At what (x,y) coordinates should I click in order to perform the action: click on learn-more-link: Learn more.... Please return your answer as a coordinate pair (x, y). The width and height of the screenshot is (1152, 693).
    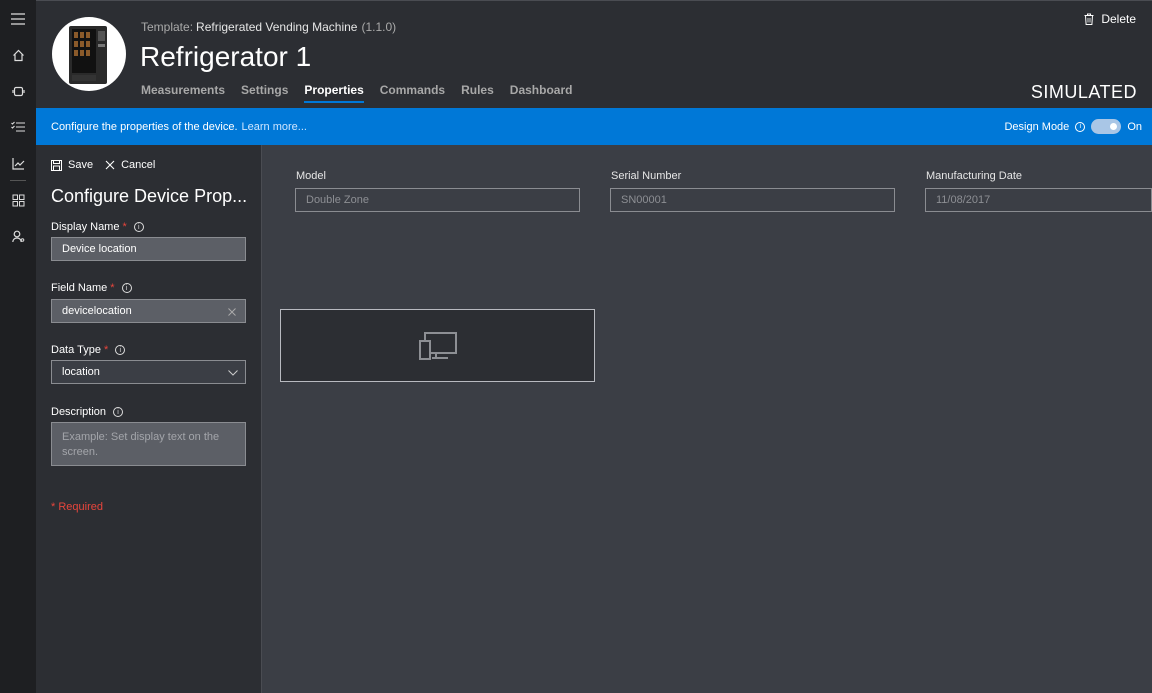
    Looking at the image, I should click on (274, 127).